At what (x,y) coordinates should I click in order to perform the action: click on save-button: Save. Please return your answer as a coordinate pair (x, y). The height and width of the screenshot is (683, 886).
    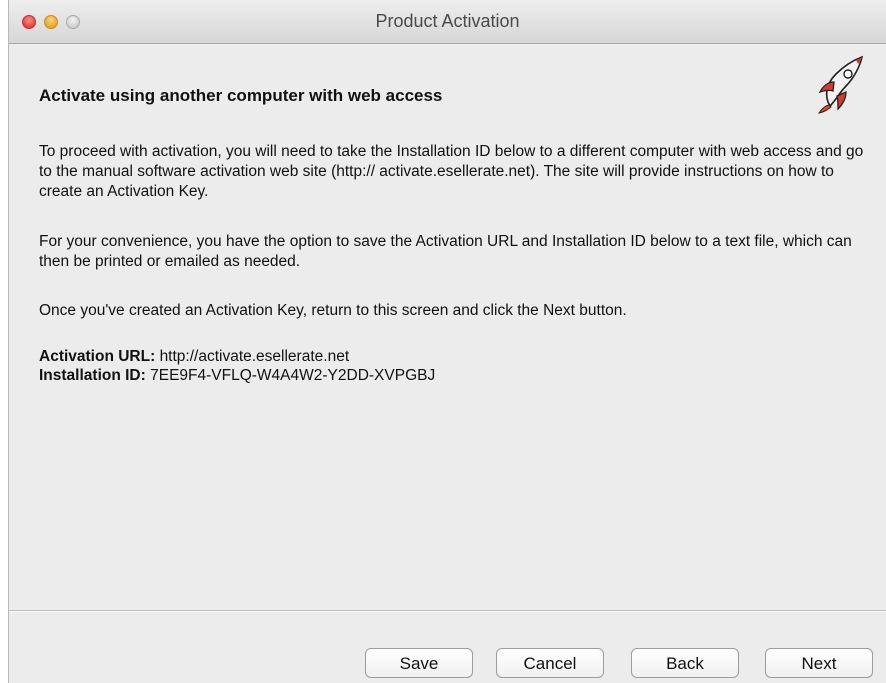
    Looking at the image, I should click on (419, 663).